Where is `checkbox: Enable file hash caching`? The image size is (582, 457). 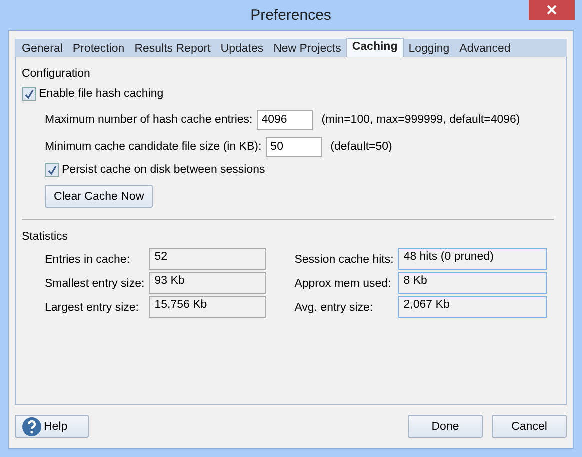
checkbox: Enable file hash caching is located at coordinates (93, 94).